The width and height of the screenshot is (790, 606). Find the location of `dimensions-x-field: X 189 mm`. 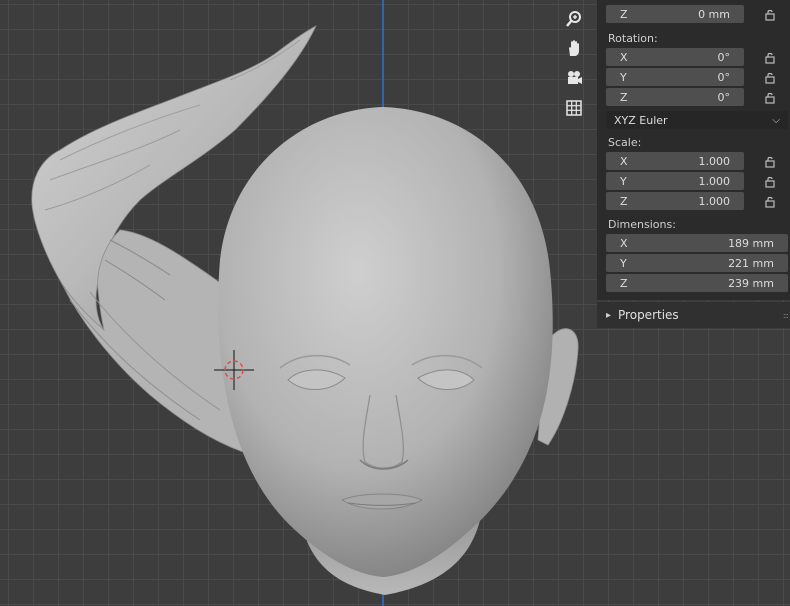

dimensions-x-field: X 189 mm is located at coordinates (697, 243).